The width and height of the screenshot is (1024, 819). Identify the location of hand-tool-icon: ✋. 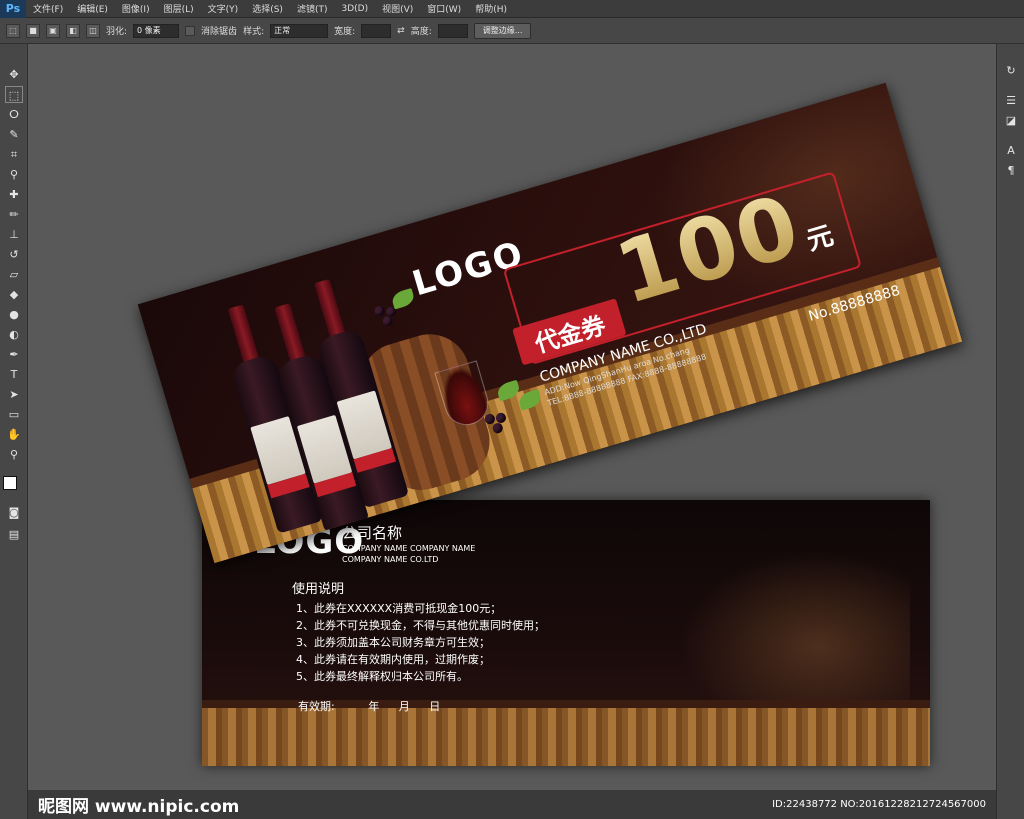
(14, 434).